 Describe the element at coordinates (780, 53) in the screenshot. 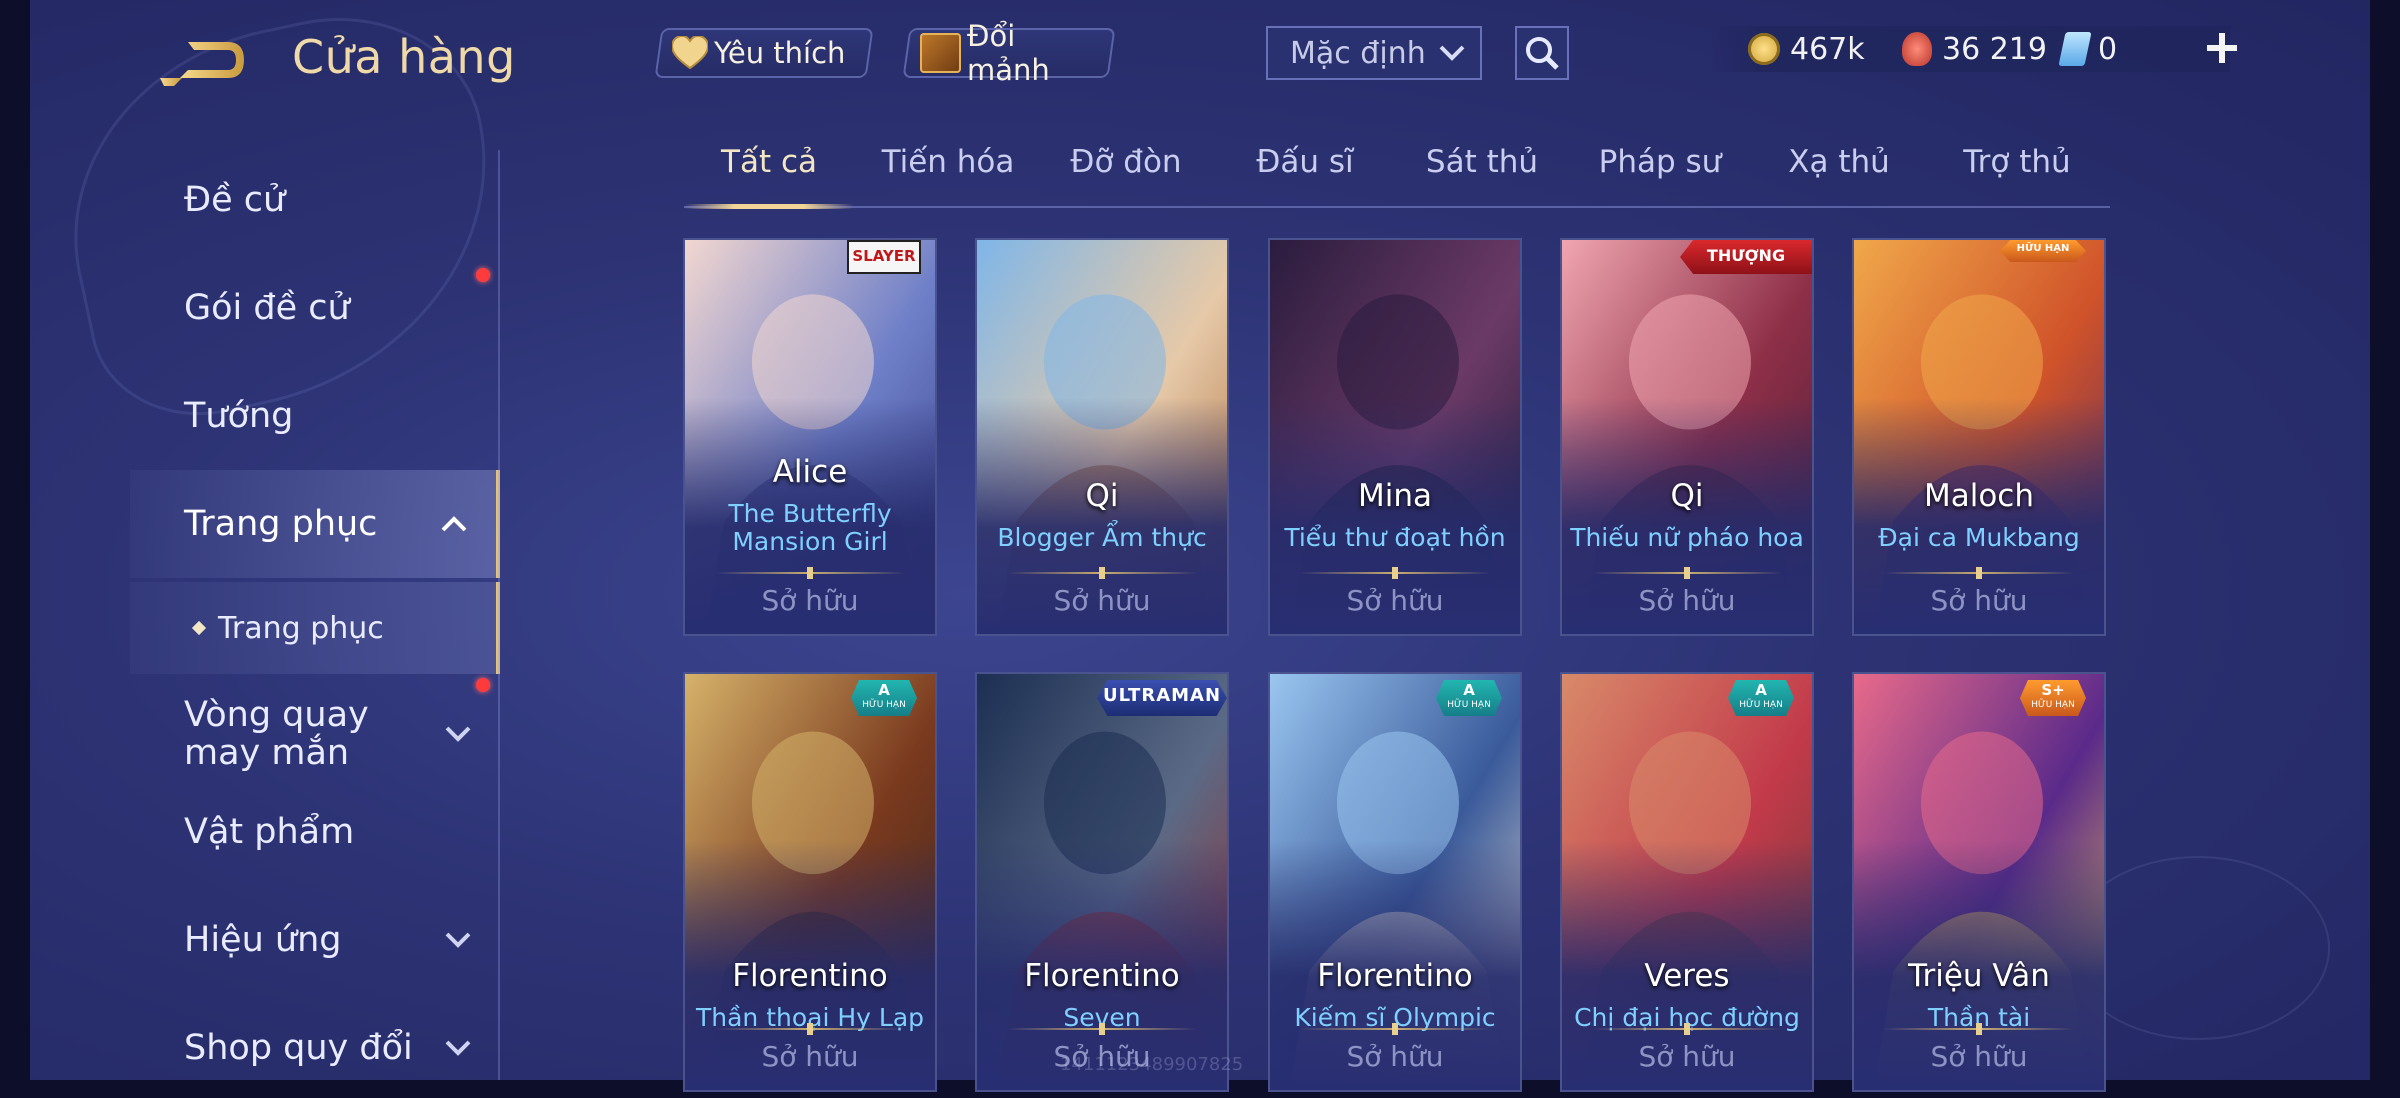

I see `favorites-label: Yêu thích` at that location.